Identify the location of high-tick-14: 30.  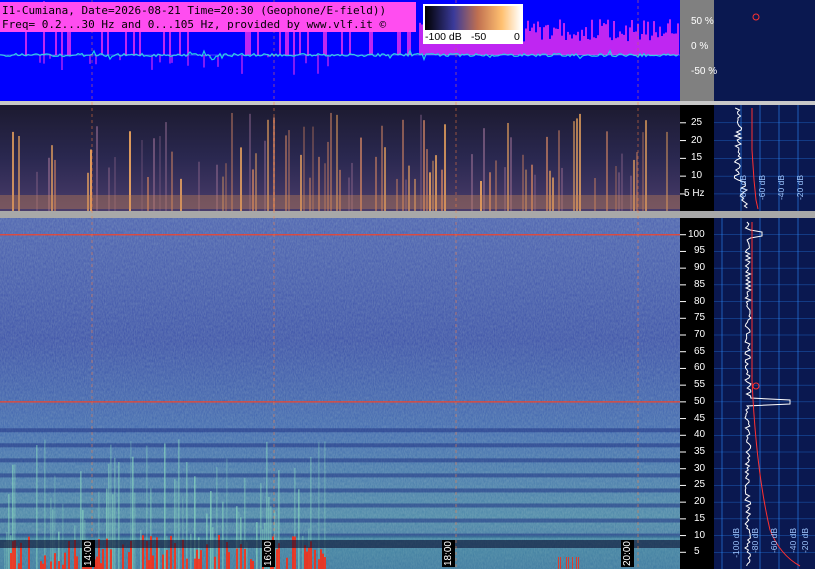
(700, 468).